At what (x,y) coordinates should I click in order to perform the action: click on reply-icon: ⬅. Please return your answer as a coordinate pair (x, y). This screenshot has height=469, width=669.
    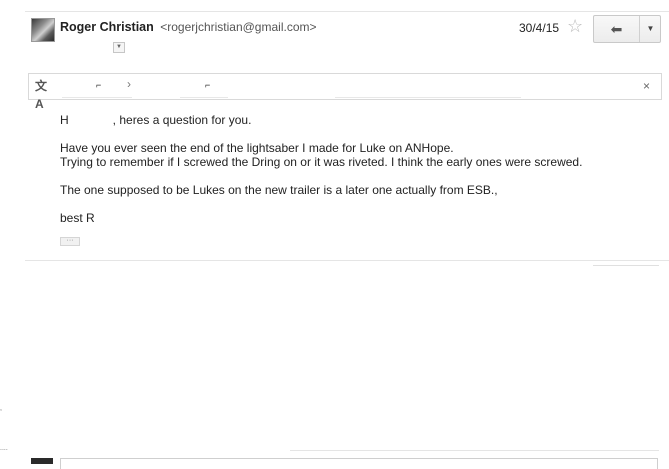
    Looking at the image, I should click on (616, 29).